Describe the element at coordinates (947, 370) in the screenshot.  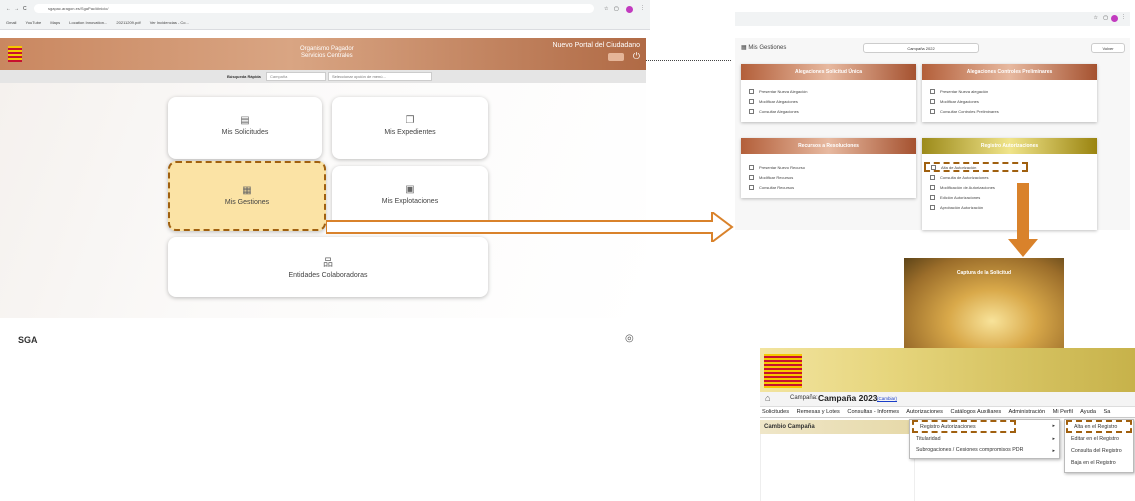
I see `legacy-header` at that location.